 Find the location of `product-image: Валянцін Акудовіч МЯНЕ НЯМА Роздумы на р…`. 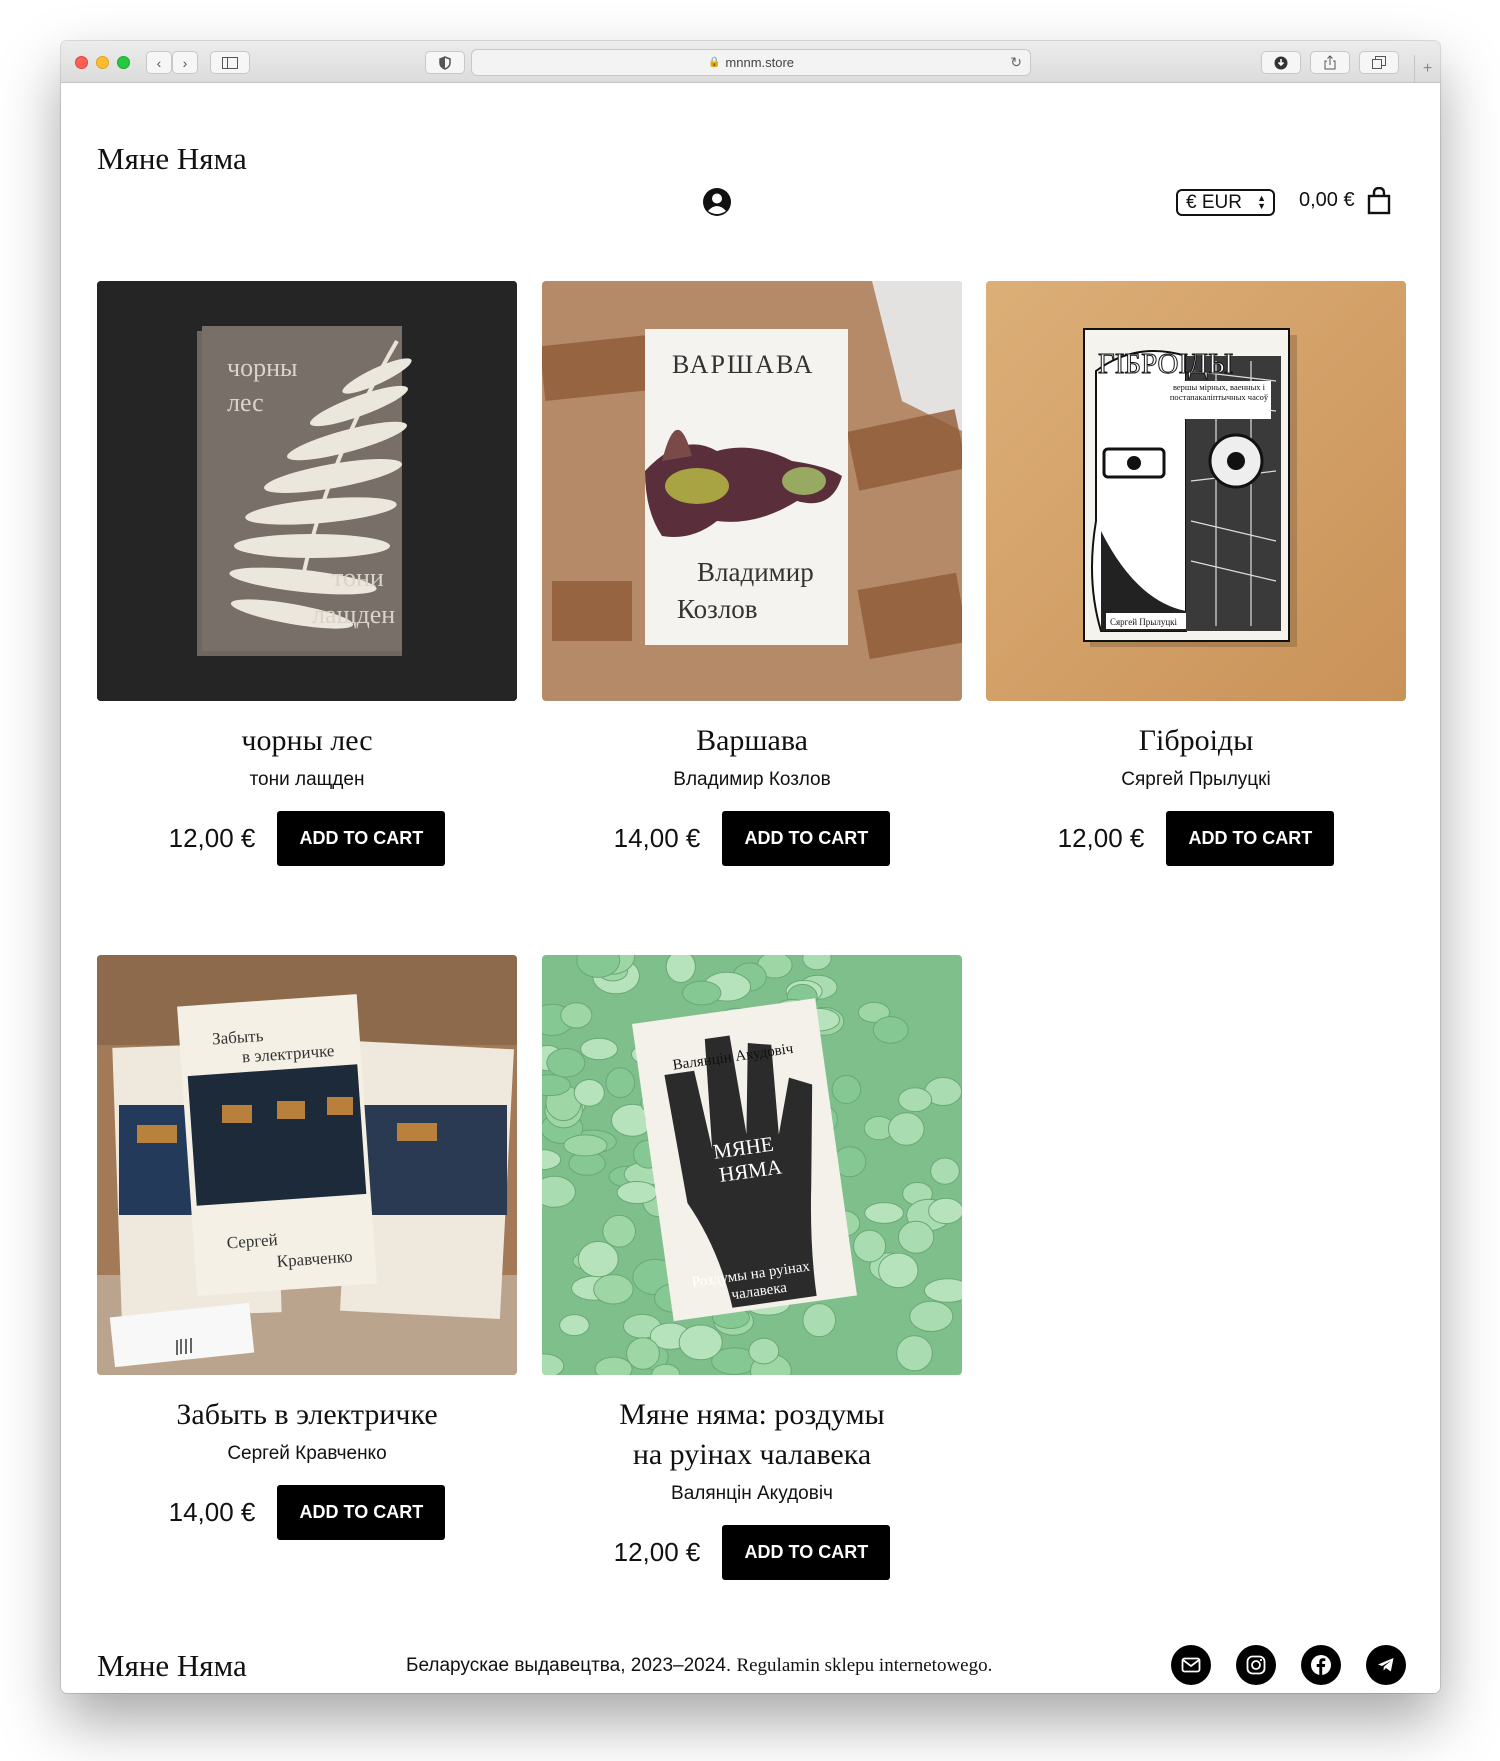

product-image: Валянцін Акудовіч МЯНЕ НЯМА Роздумы на р… is located at coordinates (752, 1165).